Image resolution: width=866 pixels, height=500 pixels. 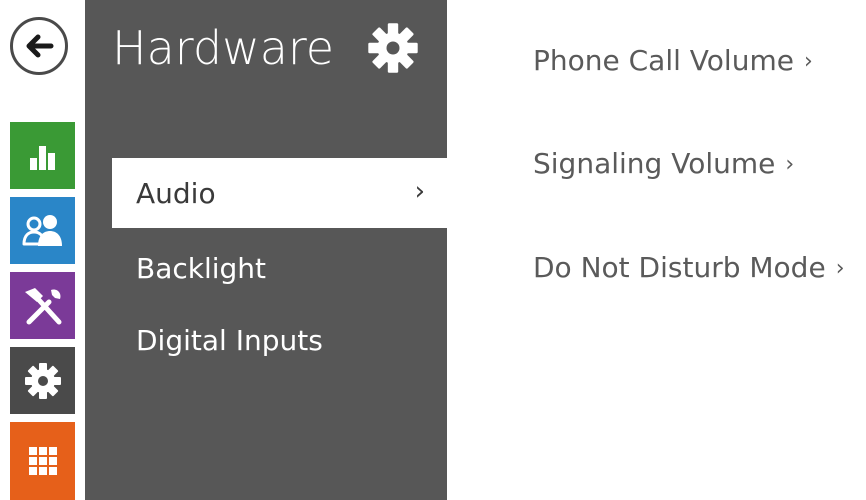 I want to click on back-button, so click(x=39, y=46).